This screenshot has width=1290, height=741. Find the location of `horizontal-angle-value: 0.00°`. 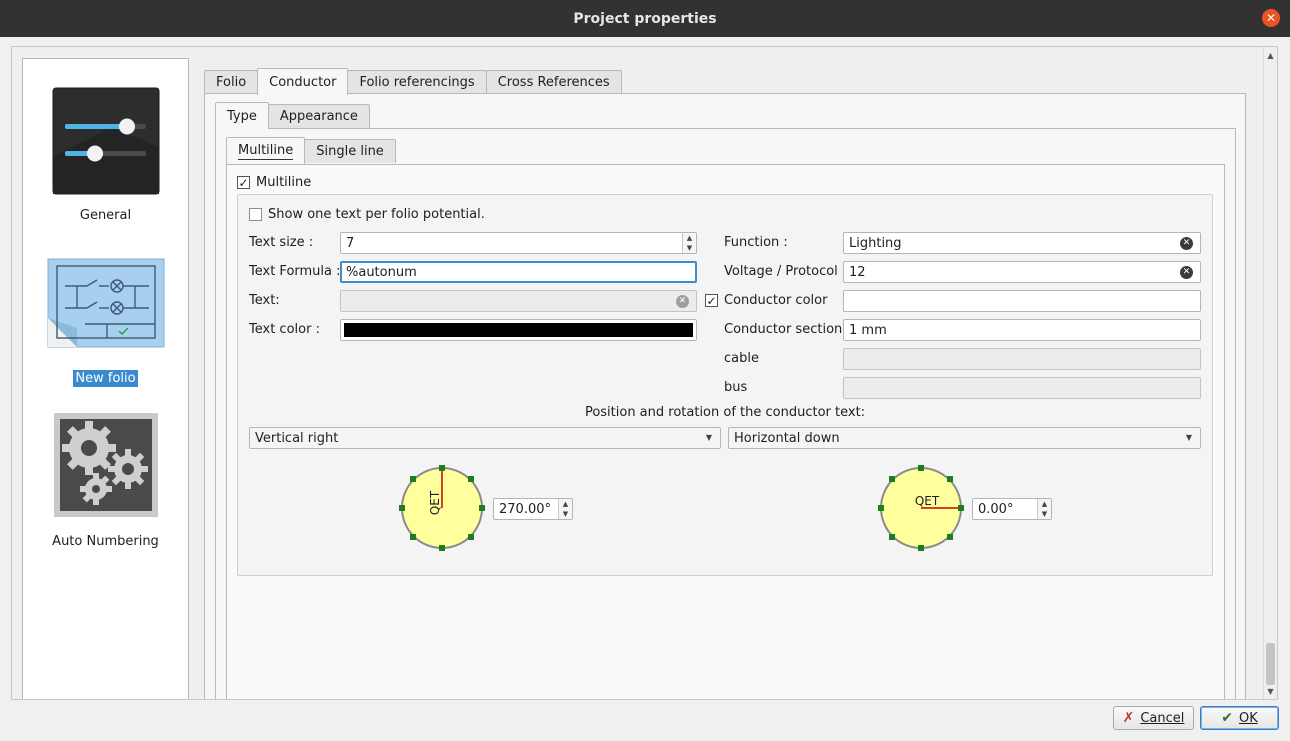

horizontal-angle-value: 0.00° is located at coordinates (996, 509).